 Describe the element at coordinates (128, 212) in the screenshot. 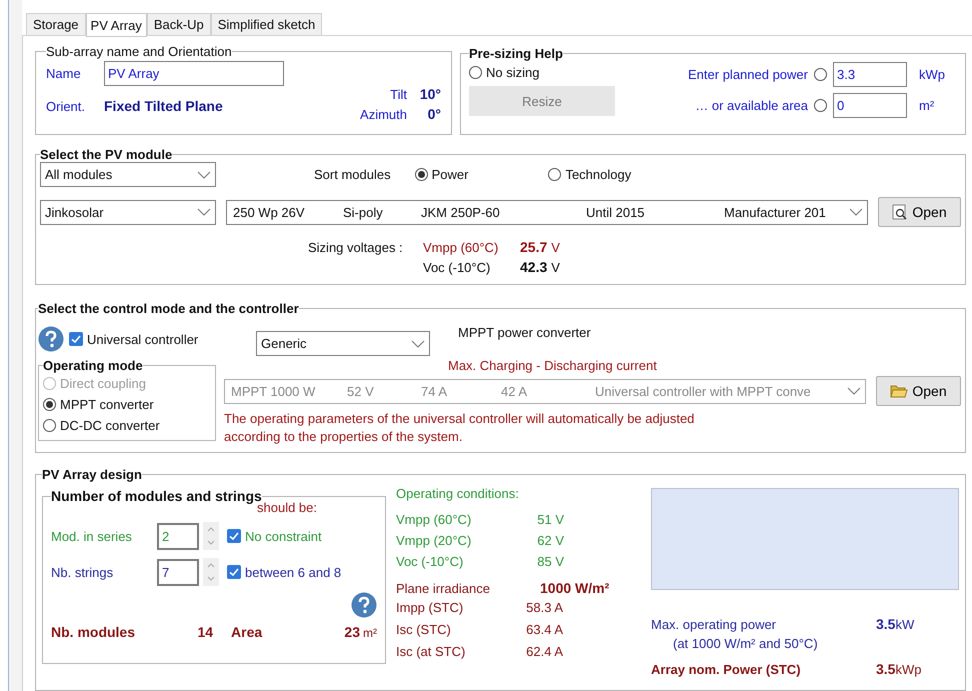

I see `dropdown: Jinkosolar` at that location.